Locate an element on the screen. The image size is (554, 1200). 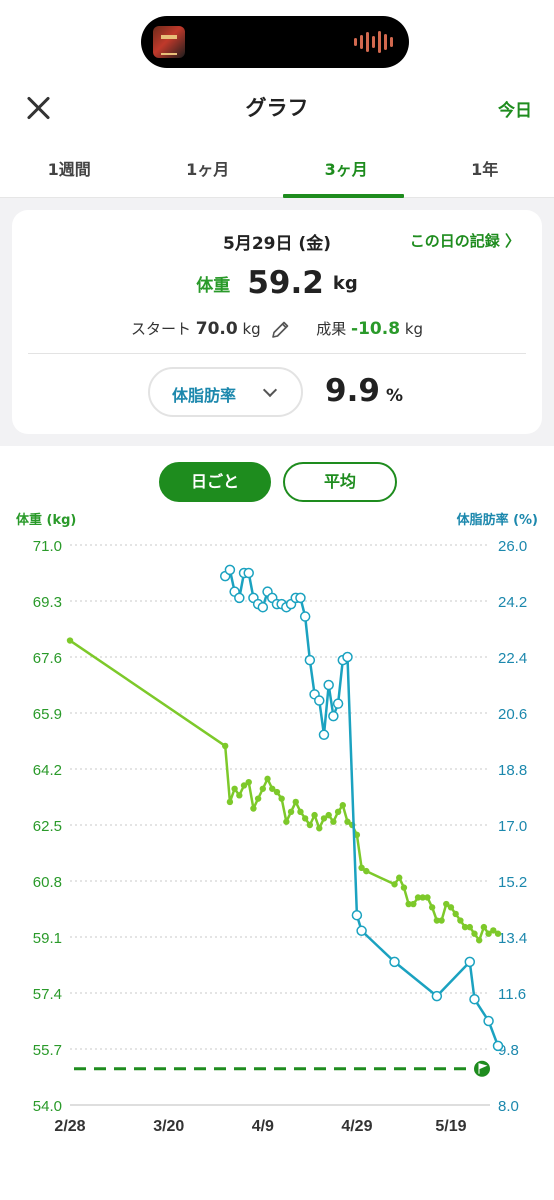
weight-value: 59.2 is located at coordinates (285, 283).